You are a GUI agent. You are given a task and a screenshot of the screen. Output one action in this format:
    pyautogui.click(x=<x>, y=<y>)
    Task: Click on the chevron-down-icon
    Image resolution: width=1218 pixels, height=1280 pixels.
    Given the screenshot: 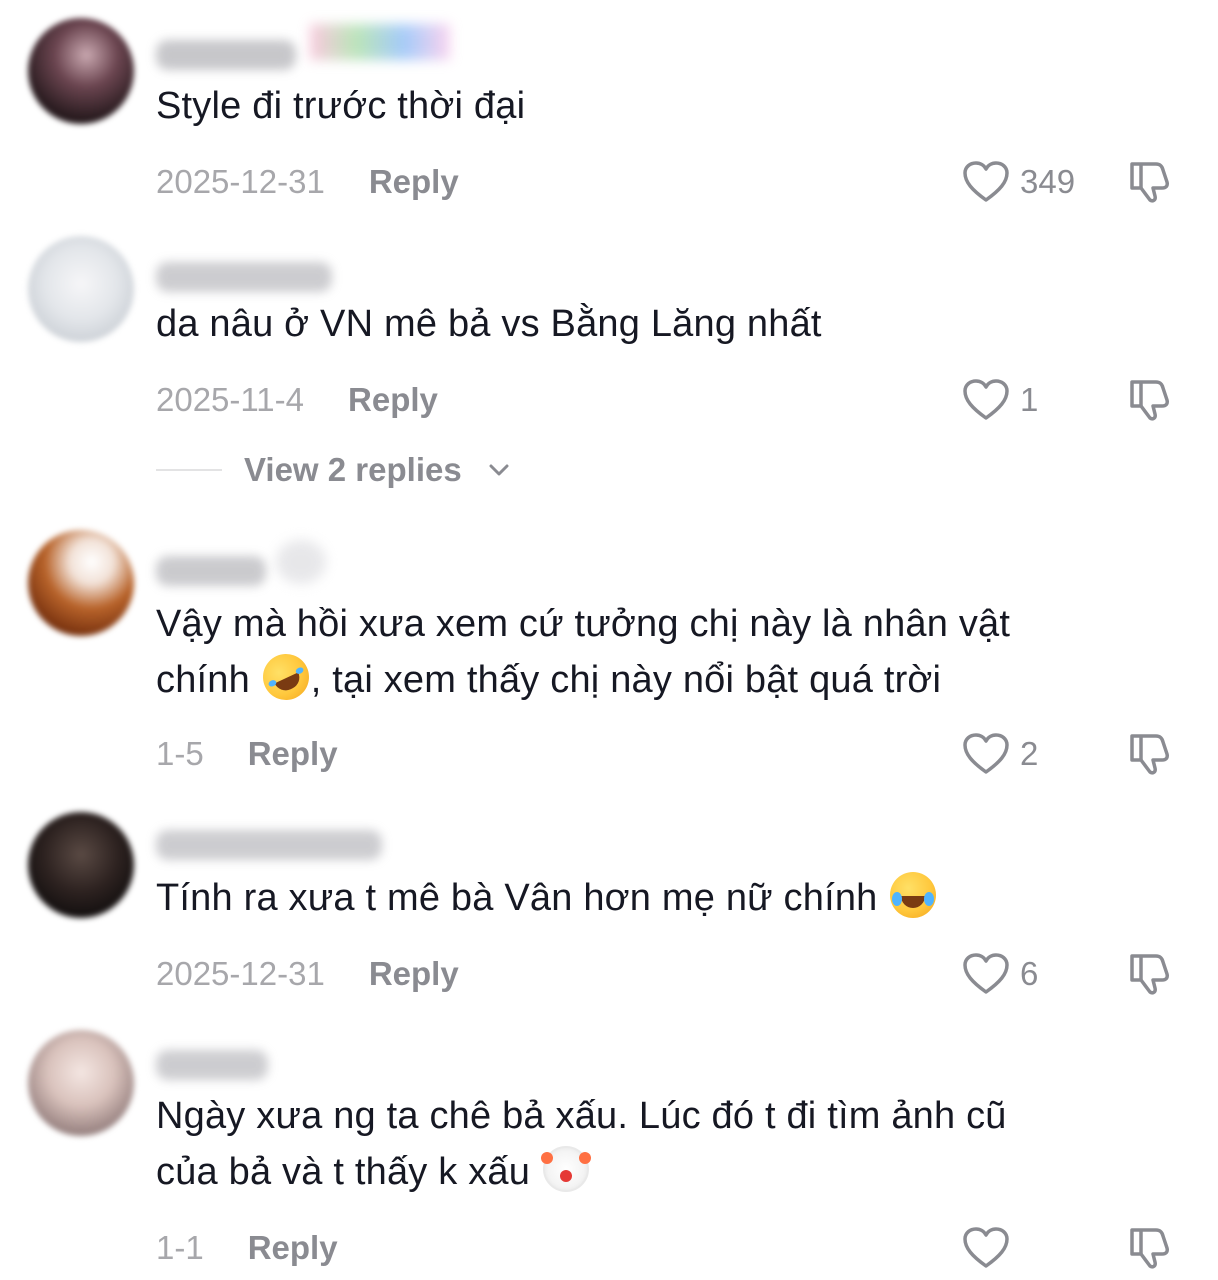 What is the action you would take?
    pyautogui.click(x=499, y=470)
    